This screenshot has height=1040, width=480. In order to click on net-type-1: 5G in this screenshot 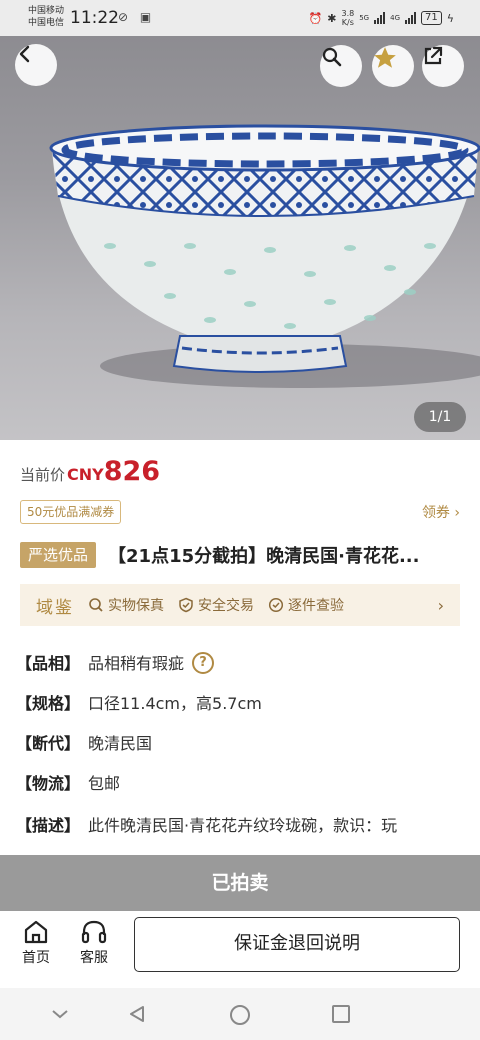, I will do `click(364, 18)`.